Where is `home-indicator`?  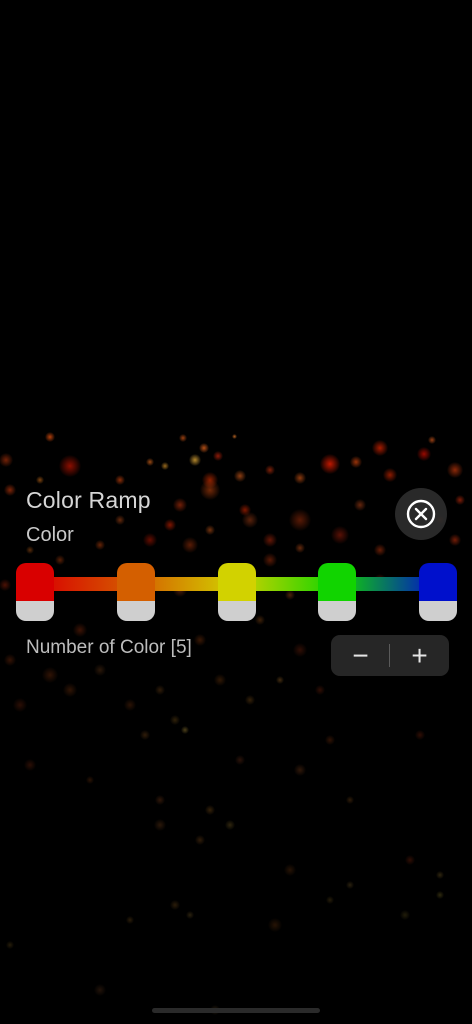
home-indicator is located at coordinates (236, 1010).